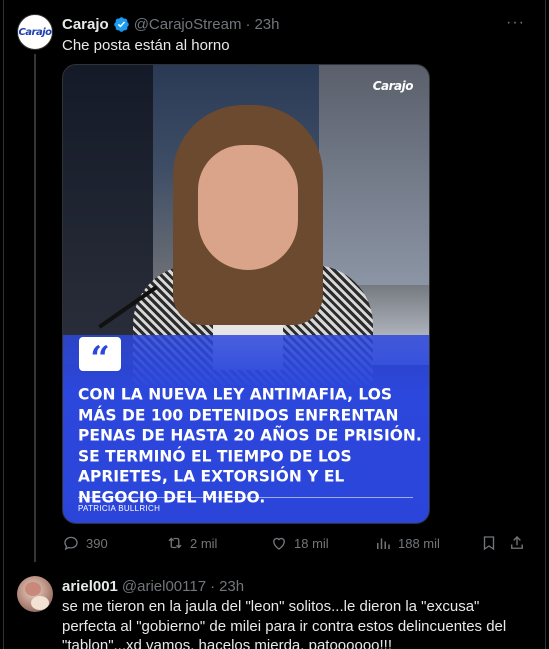  Describe the element at coordinates (188, 24) in the screenshot. I see `author-handle: @CarajoStream` at that location.